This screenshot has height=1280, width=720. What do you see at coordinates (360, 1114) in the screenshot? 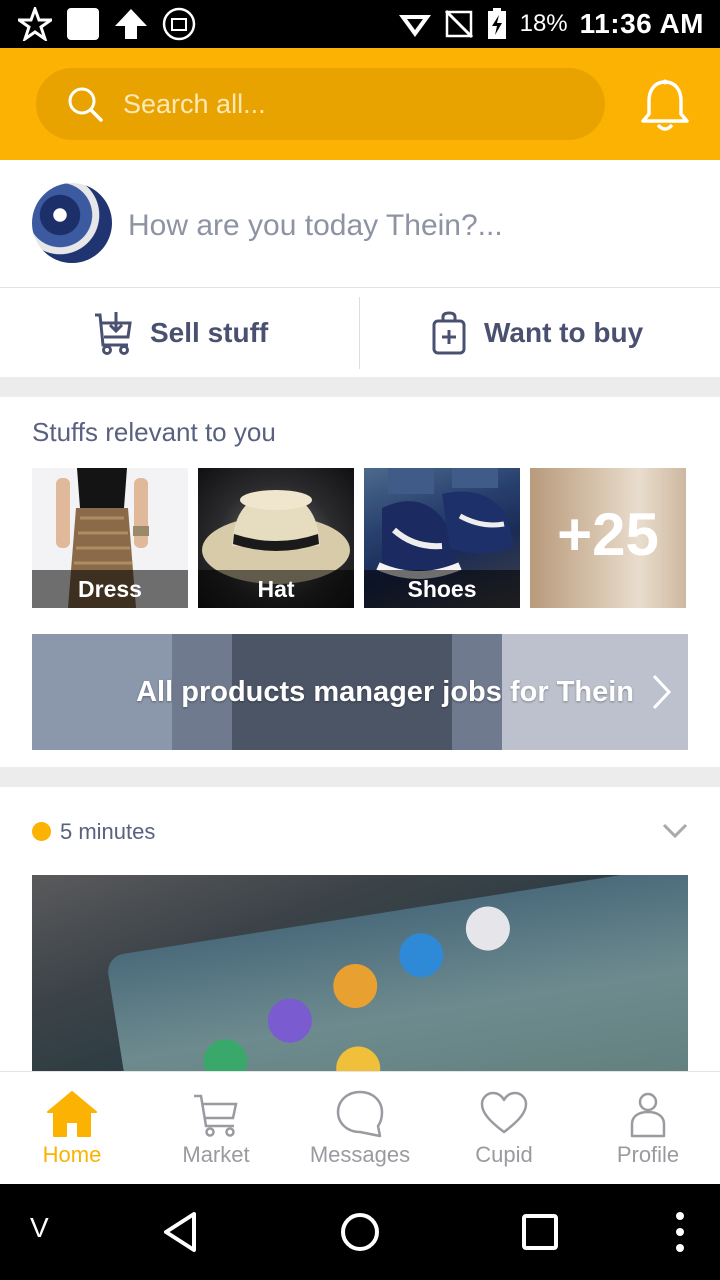
I see `chat-bubble-icon` at bounding box center [360, 1114].